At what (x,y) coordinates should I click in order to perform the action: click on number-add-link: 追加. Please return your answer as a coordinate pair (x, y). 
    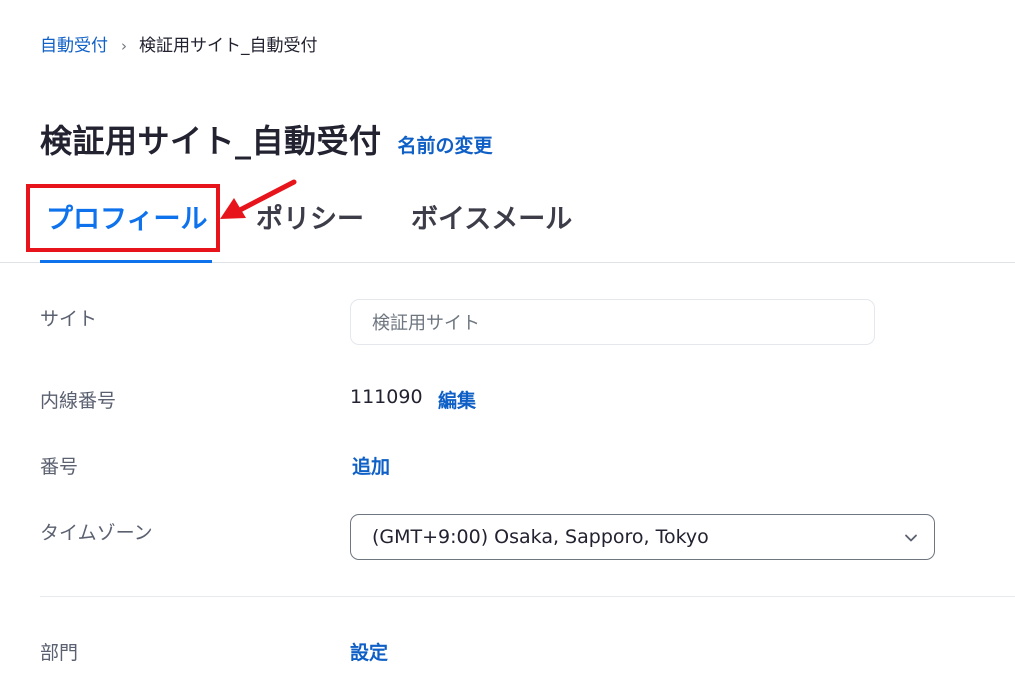
    Looking at the image, I should click on (371, 465).